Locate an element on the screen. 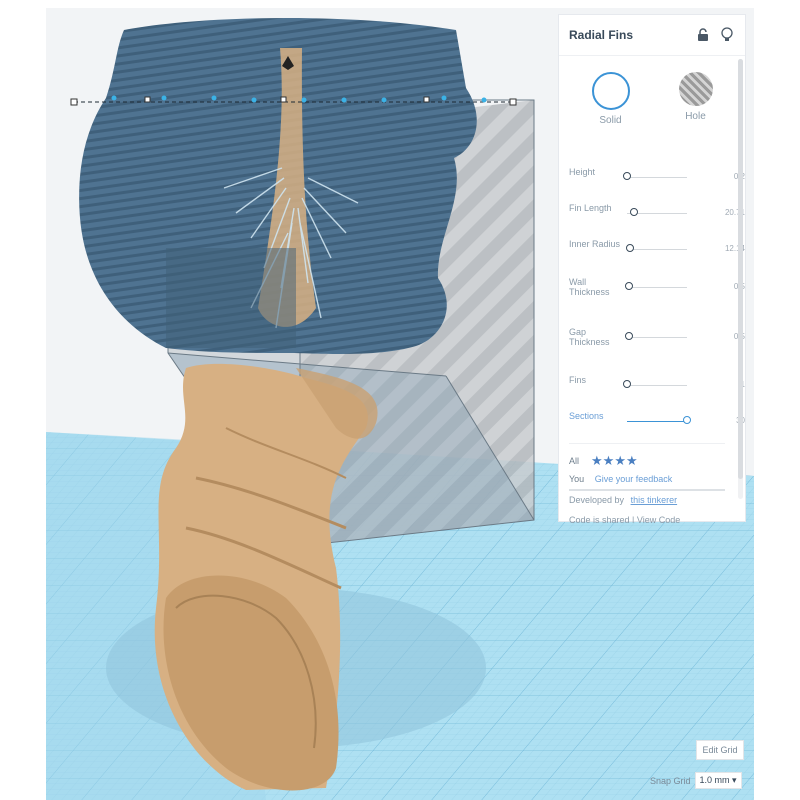 This screenshot has width=800, height=800. param-sections: Sections 30 is located at coordinates (657, 422).